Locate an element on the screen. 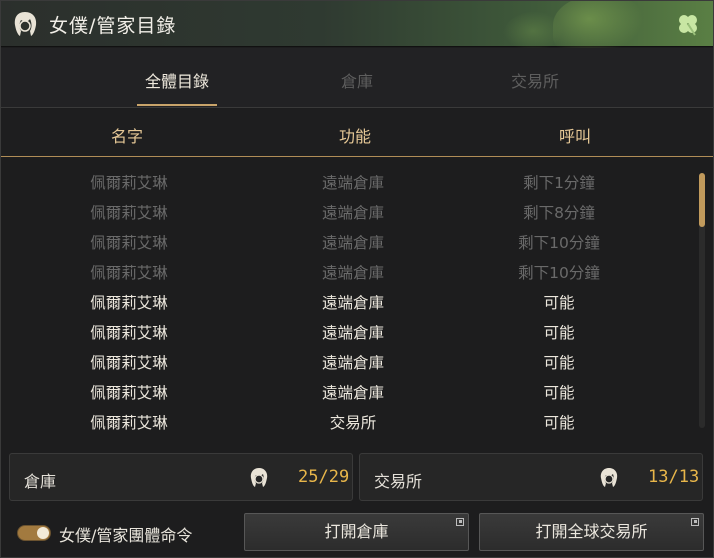 The image size is (714, 558). open-warehouse-button: 打開倉庫 is located at coordinates (356, 532).